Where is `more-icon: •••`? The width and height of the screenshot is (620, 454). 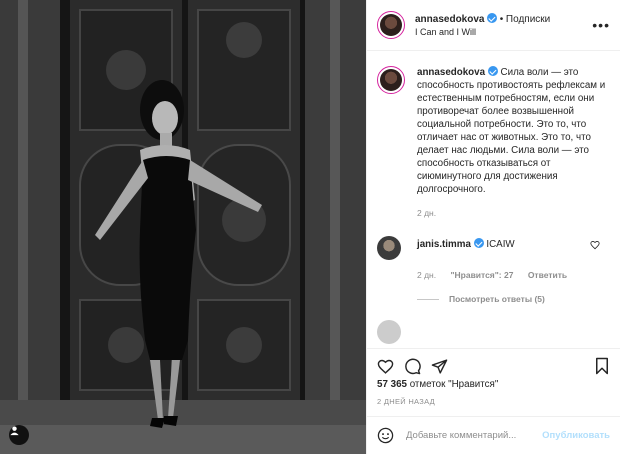 more-icon: ••• is located at coordinates (601, 25).